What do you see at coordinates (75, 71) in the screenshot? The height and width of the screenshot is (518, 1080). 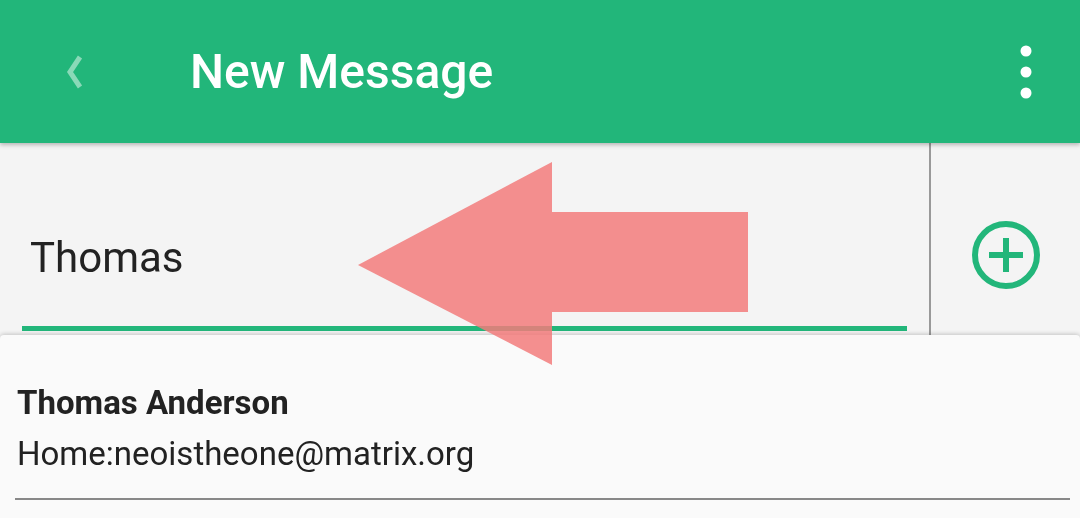 I see `back-icon` at bounding box center [75, 71].